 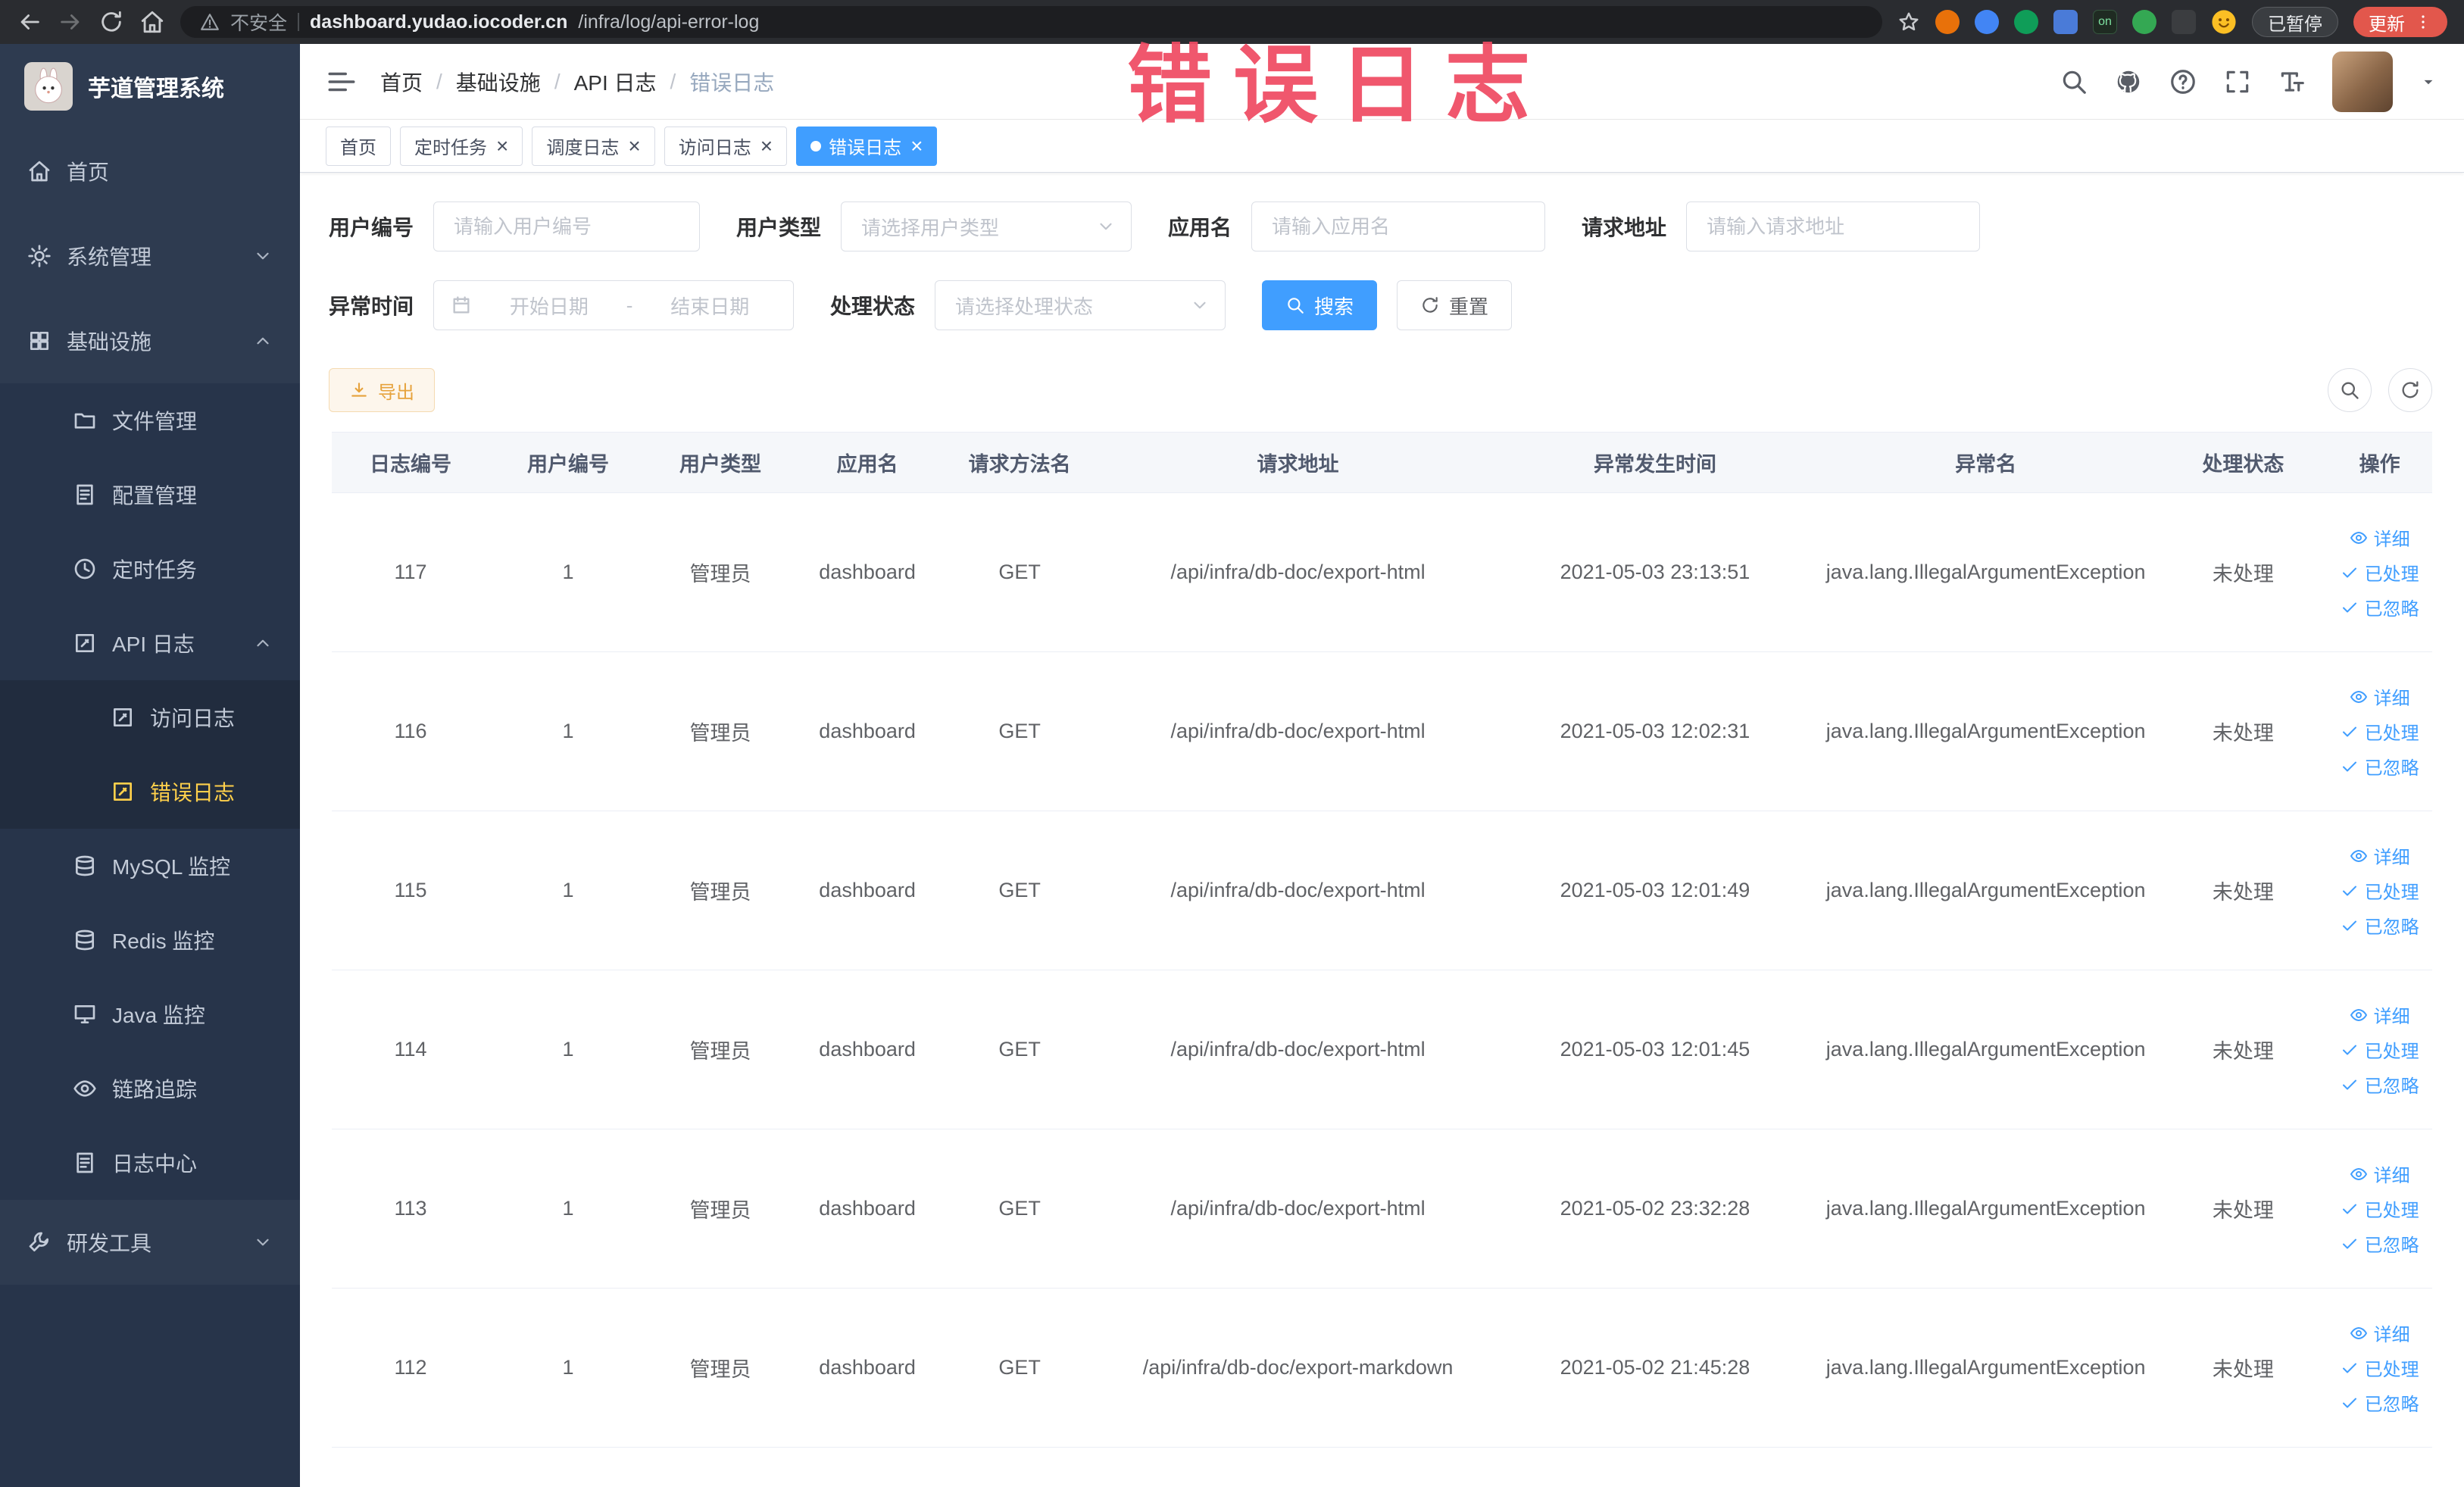 I want to click on fullscreen-icon, so click(x=2237, y=81).